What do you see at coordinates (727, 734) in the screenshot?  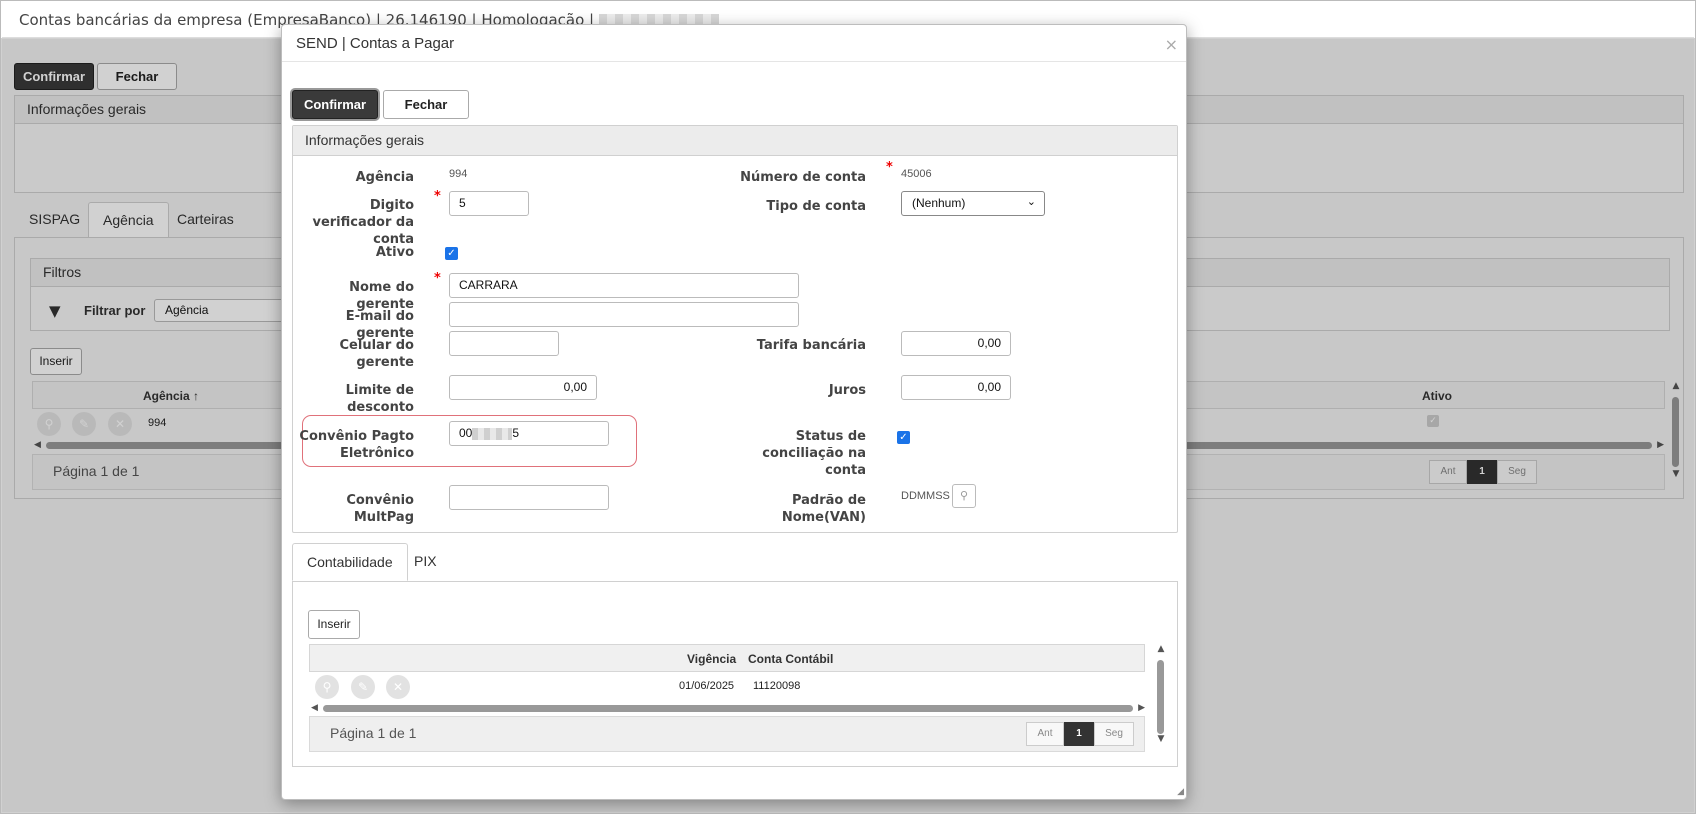 I see `pager: Página 1 de 1 Ant 1 Seg` at bounding box center [727, 734].